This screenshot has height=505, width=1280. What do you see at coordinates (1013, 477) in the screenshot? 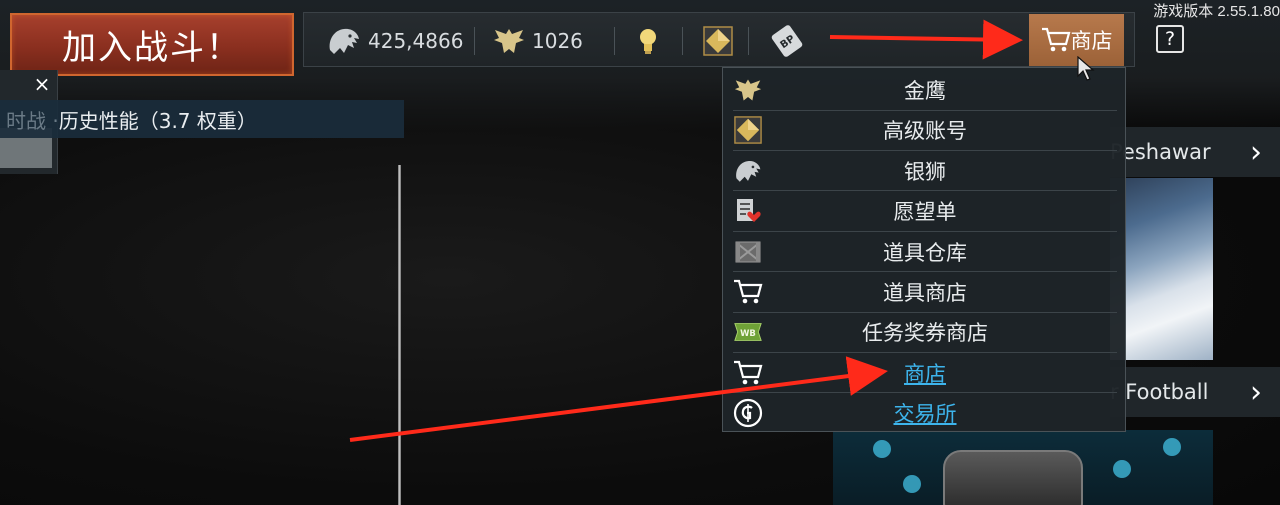
I see `briefcase-image` at bounding box center [1013, 477].